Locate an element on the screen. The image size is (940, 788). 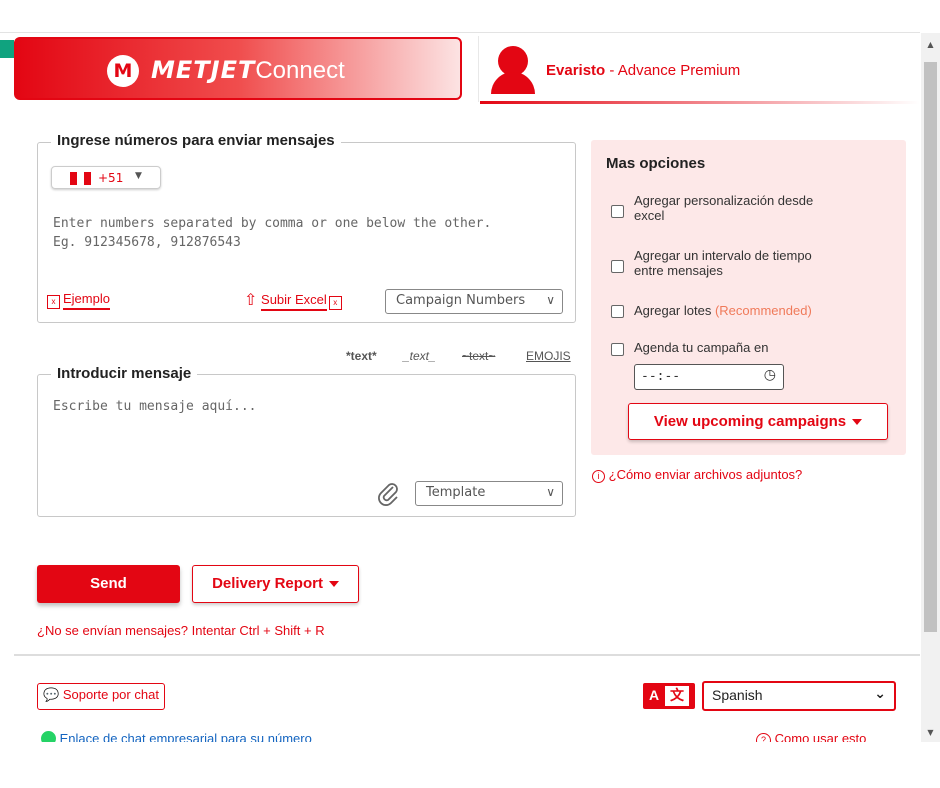
schedule-checkbox is located at coordinates (617, 349).